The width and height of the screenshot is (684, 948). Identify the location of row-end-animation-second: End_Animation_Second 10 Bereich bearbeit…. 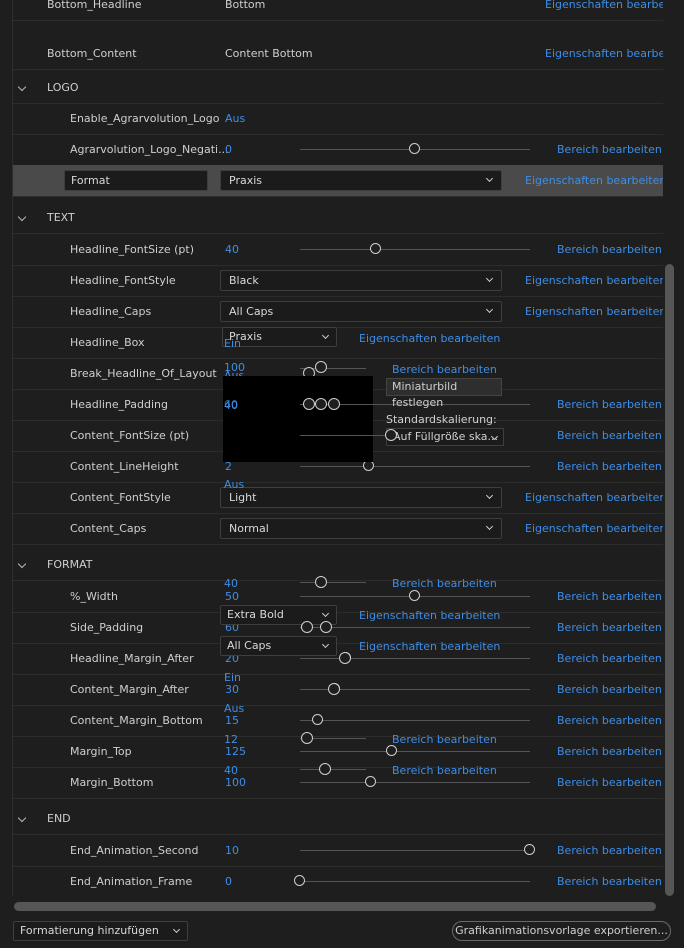
(338, 851).